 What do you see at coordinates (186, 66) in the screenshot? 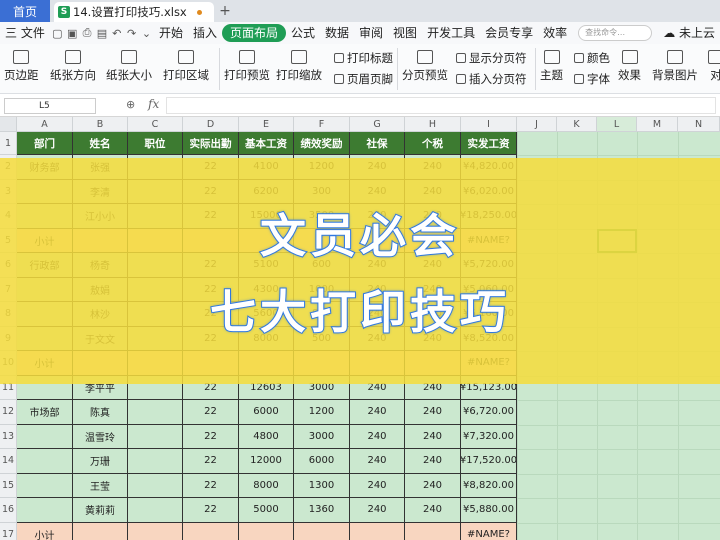
I see `print-area-button: 打印区域` at bounding box center [186, 66].